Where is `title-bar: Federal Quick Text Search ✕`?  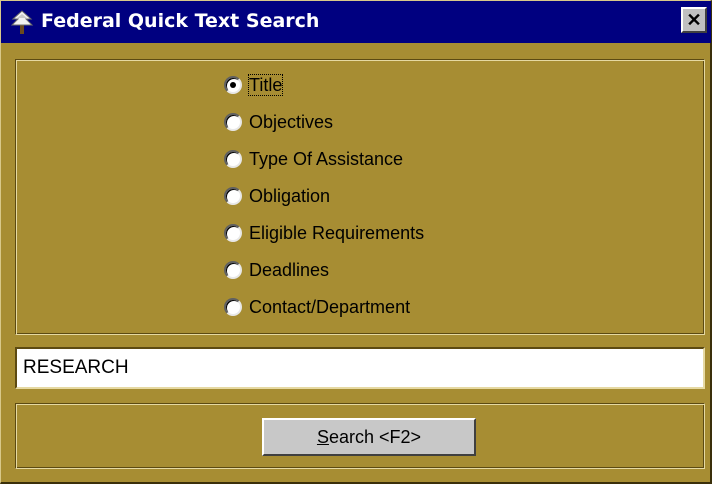
title-bar: Federal Quick Text Search ✕ is located at coordinates (356, 22).